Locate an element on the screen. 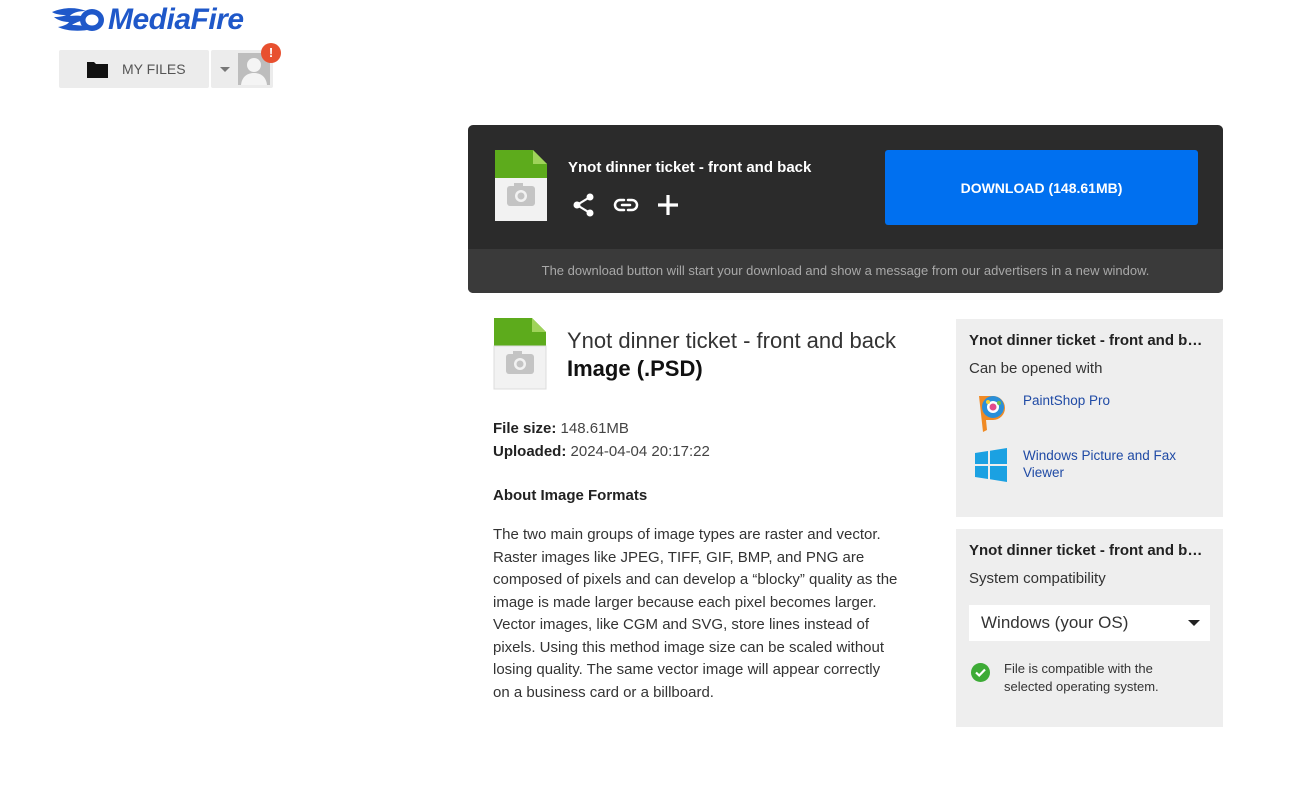  uploaded-row: Uploaded: 2024-04-04 20:17:22 is located at coordinates (601, 451).